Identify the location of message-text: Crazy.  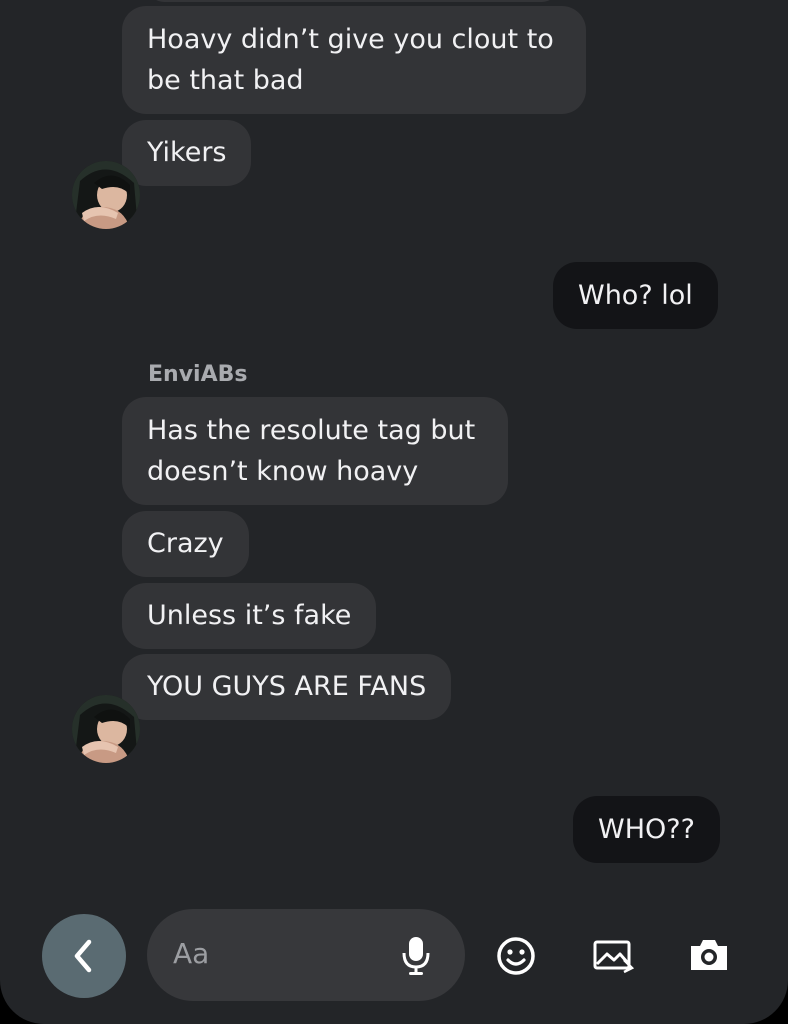
(185, 543).